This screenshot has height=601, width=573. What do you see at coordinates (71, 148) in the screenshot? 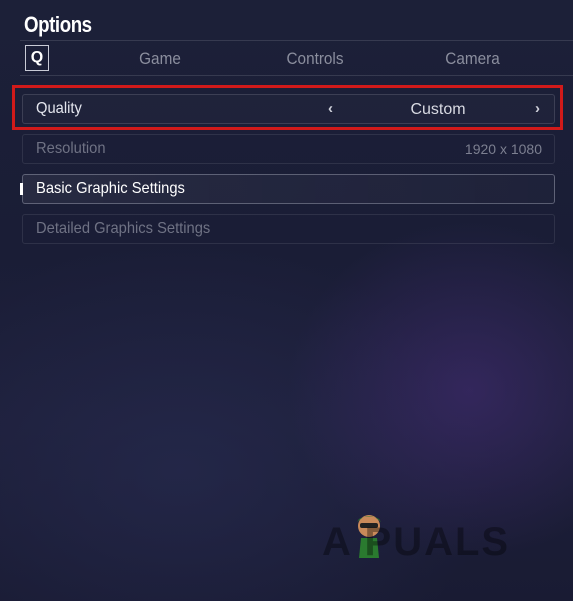
I see `resolution-label: Resolution` at bounding box center [71, 148].